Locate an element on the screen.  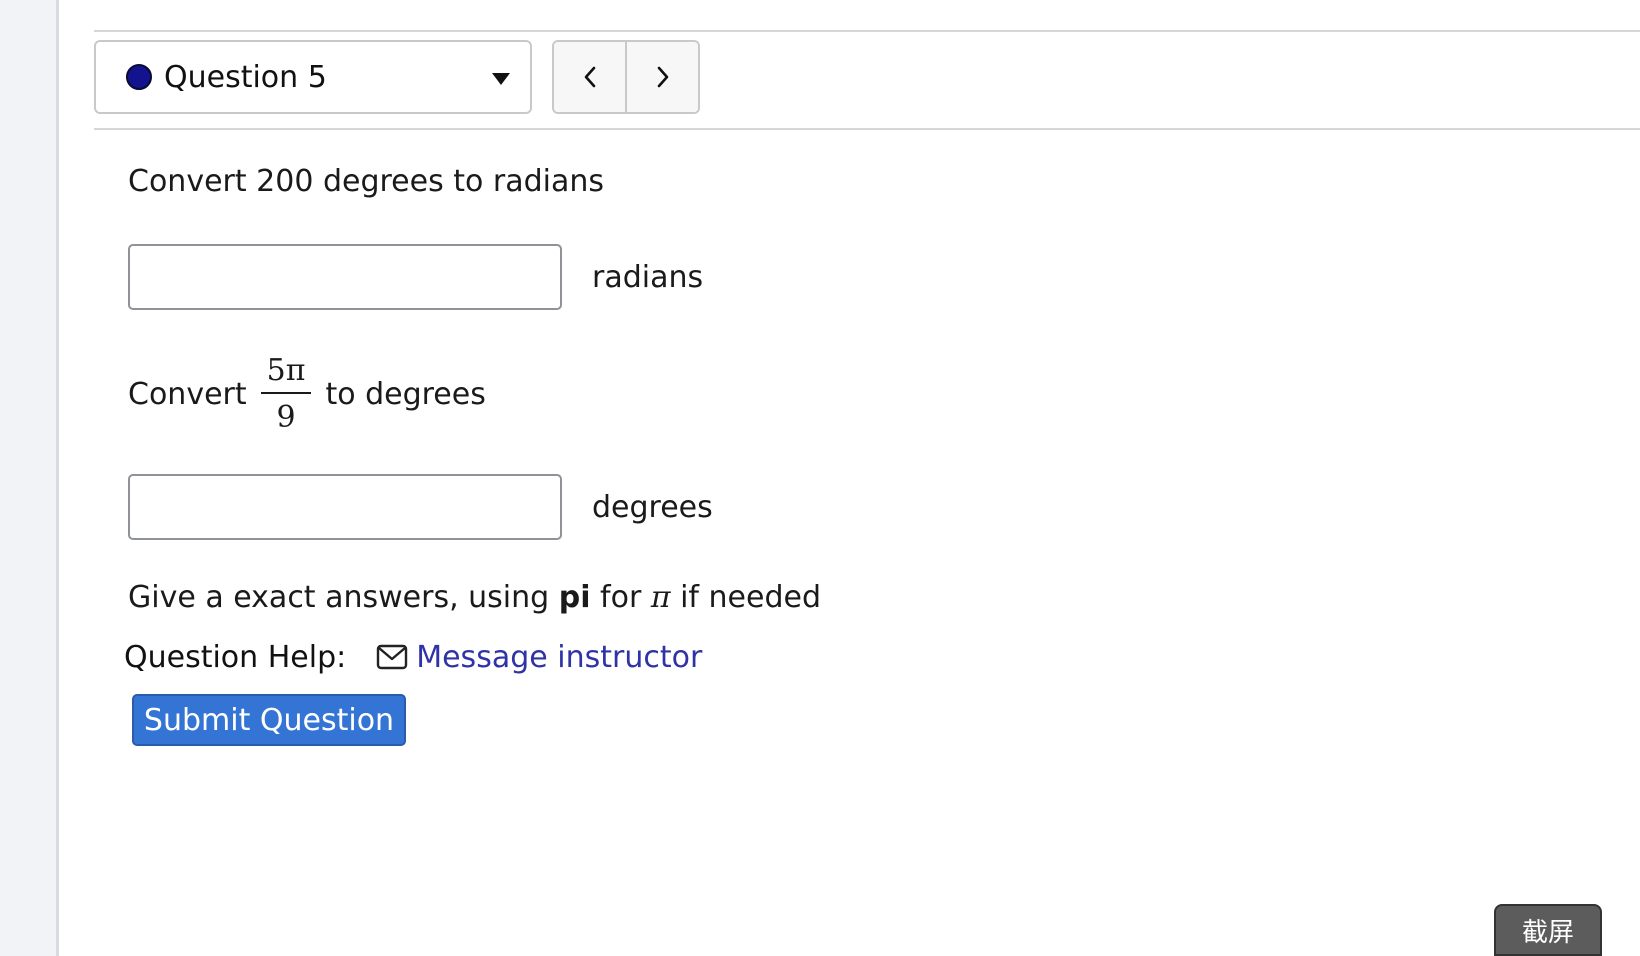
previous-question-button is located at coordinates (589, 77).